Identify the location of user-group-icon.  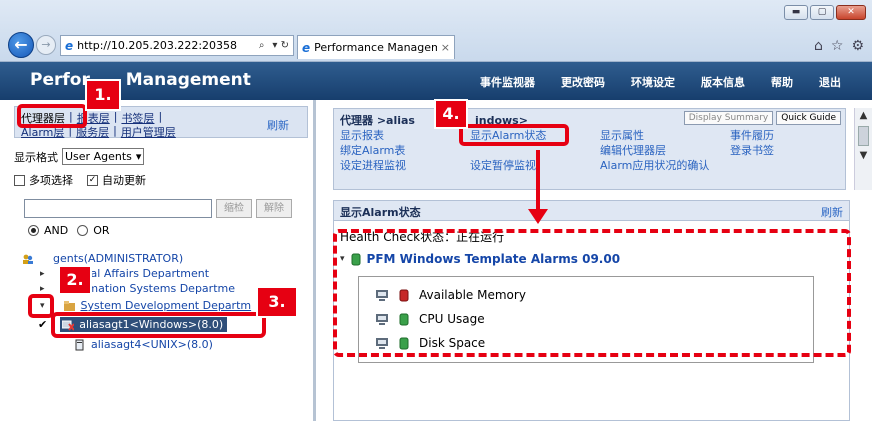
(28, 259).